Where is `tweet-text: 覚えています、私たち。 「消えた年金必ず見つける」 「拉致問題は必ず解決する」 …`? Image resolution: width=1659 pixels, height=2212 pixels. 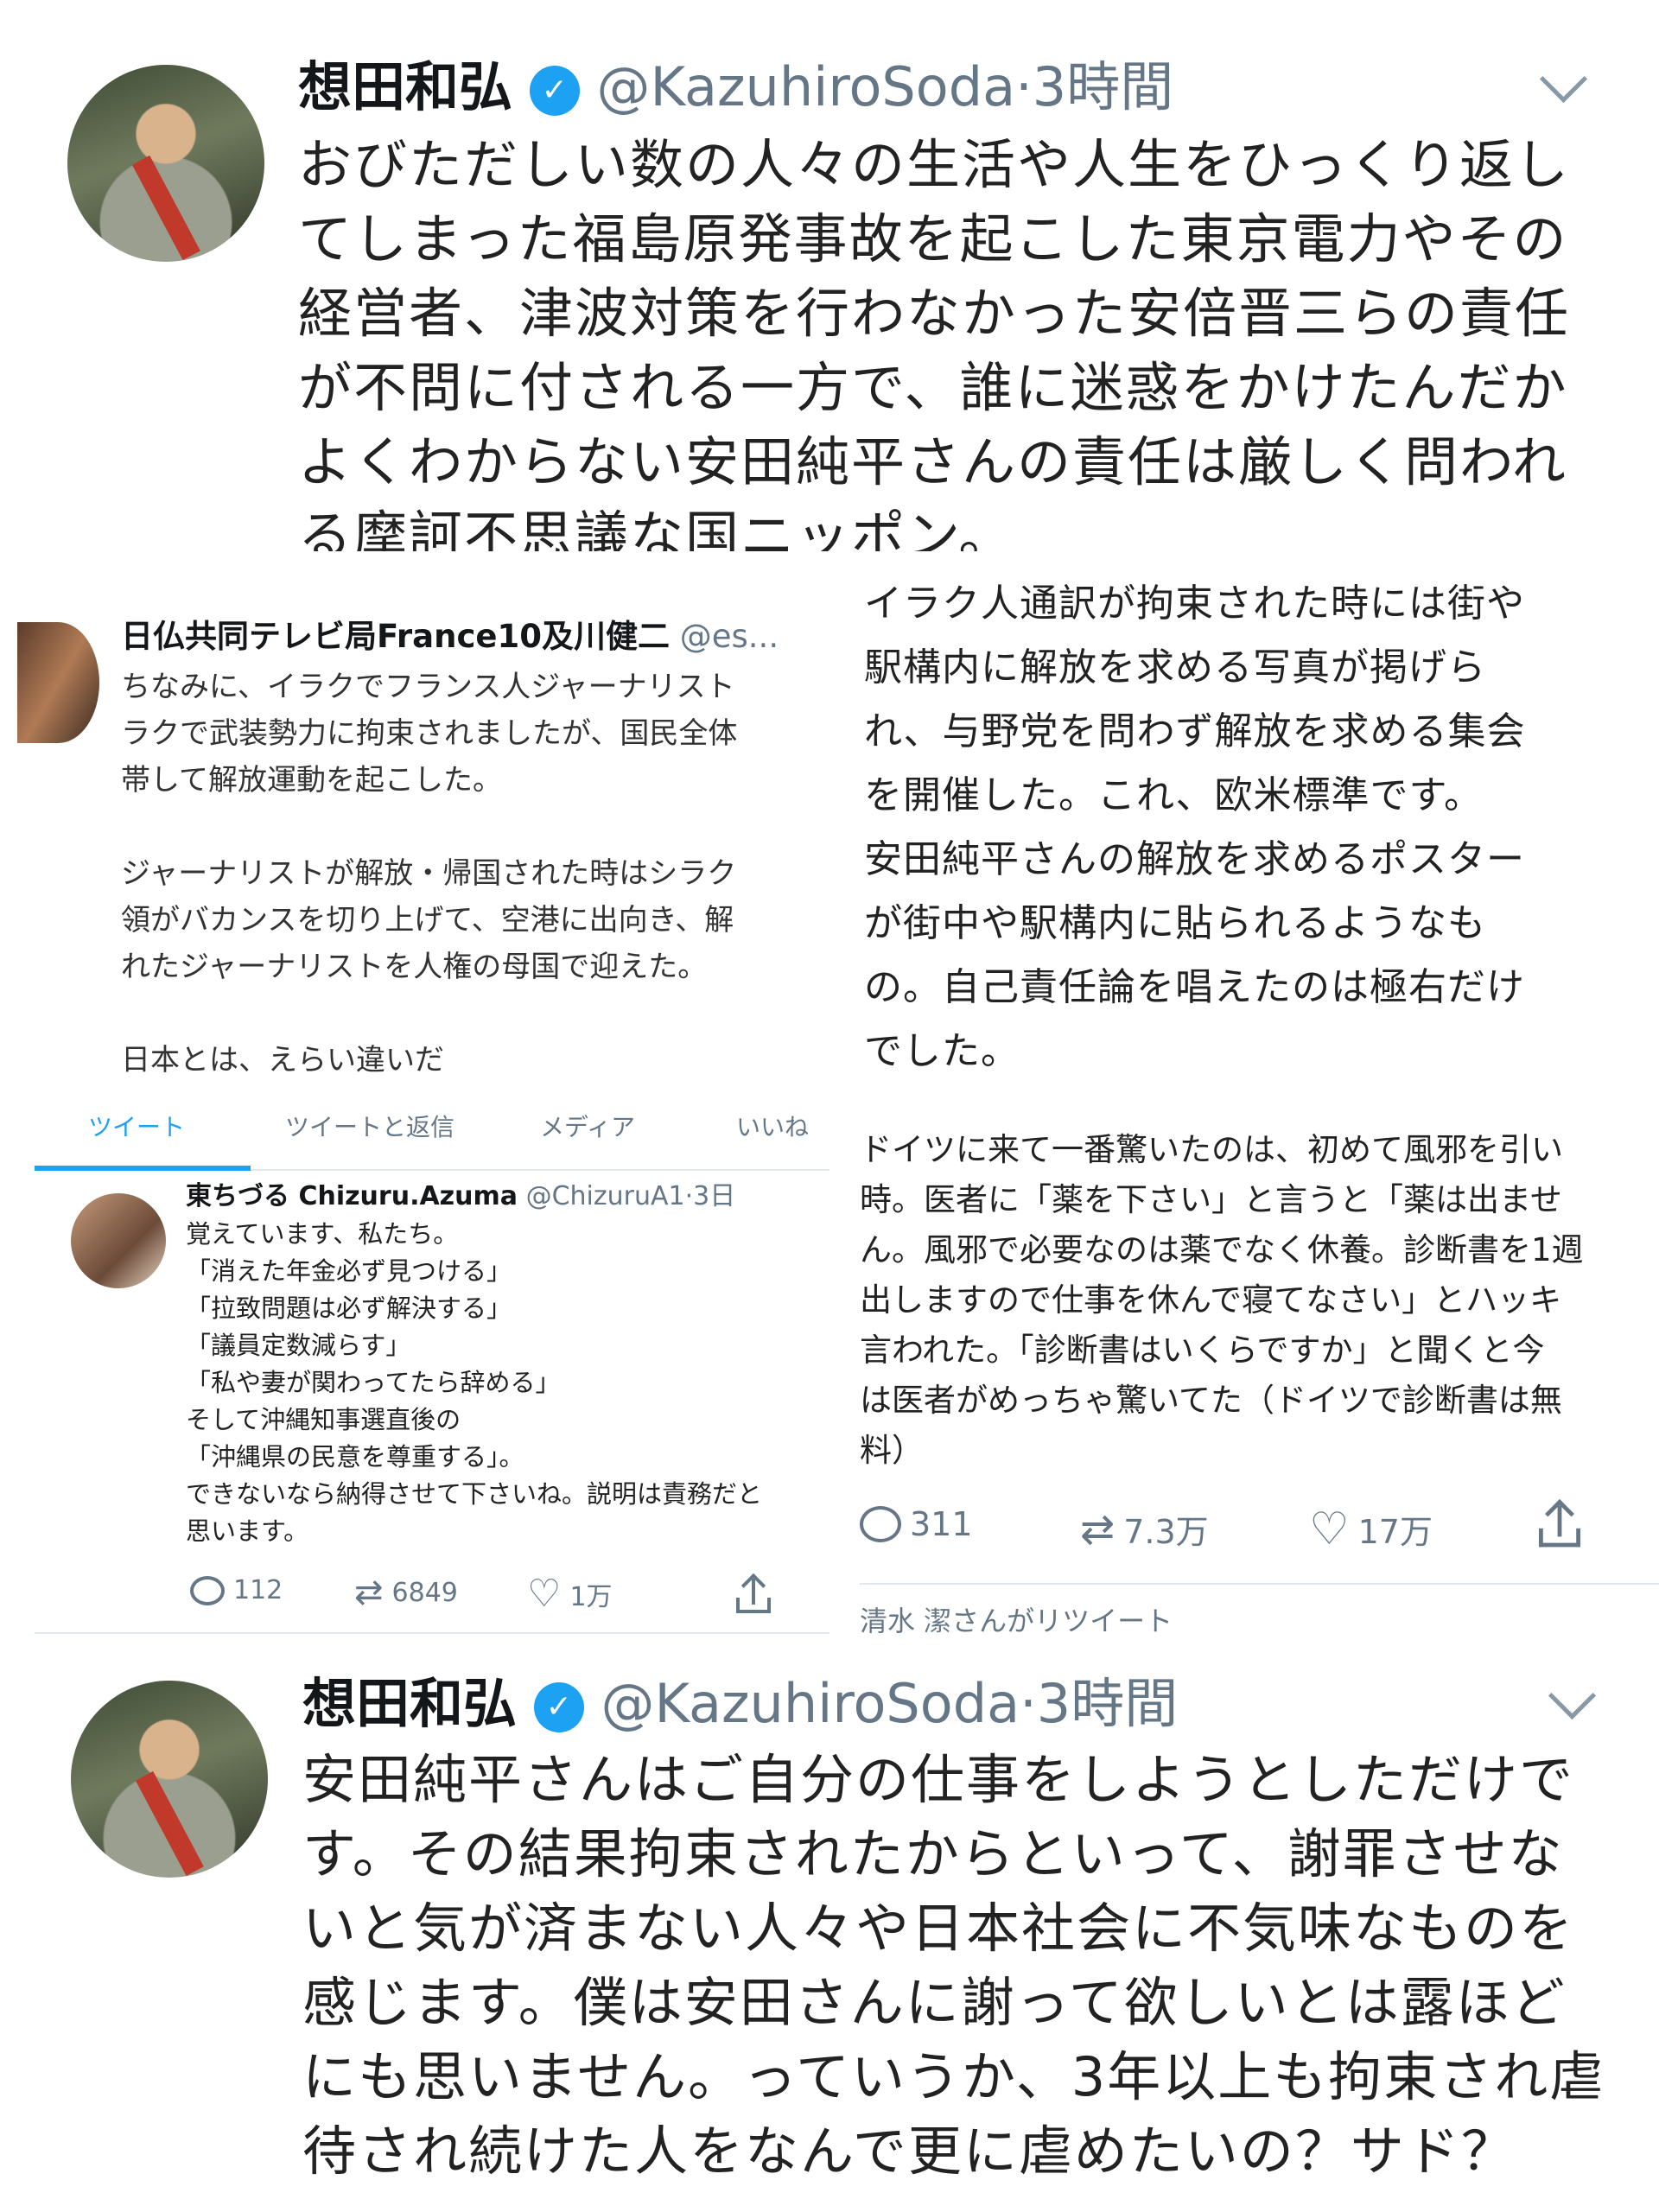
tweet-text: 覚えています、私たち。 「消えた年金必ず見つける」 「拉致問題は必ず解決する」 … is located at coordinates (506, 1383).